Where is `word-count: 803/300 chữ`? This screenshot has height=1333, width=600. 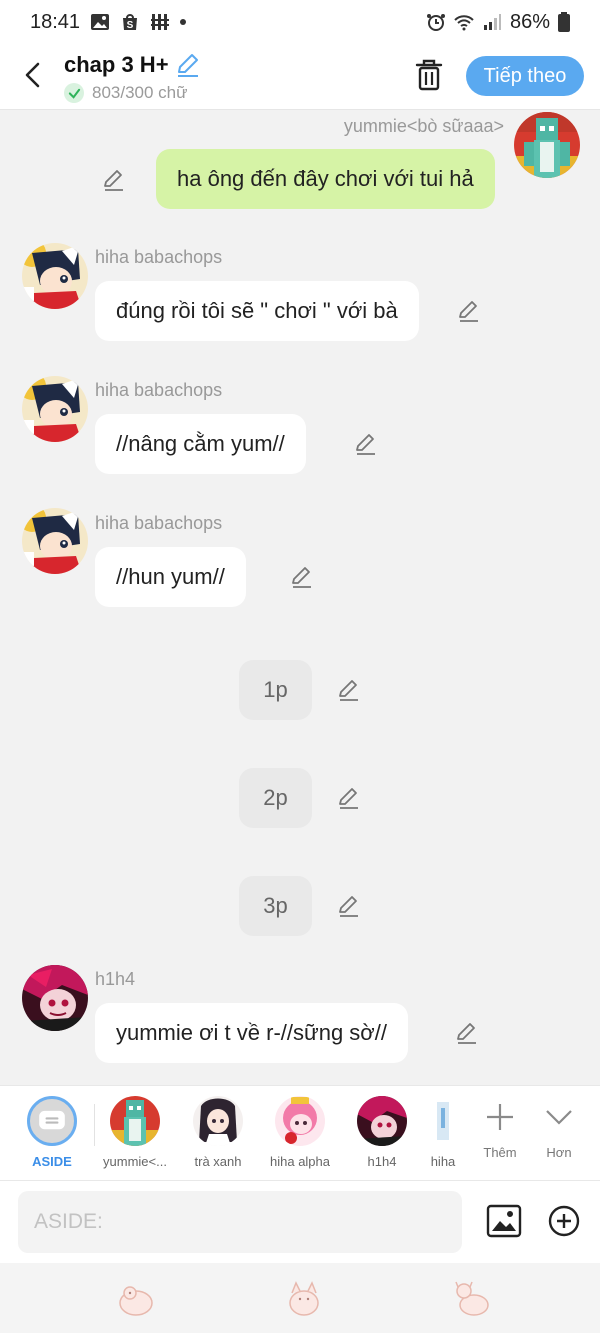 word-count: 803/300 chữ is located at coordinates (140, 92).